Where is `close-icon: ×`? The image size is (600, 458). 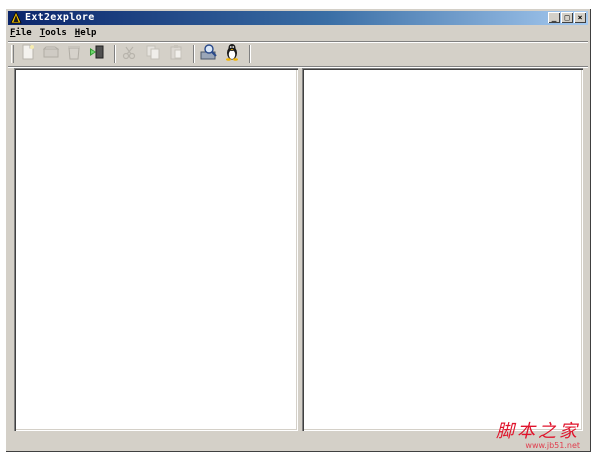 close-icon: × is located at coordinates (580, 17).